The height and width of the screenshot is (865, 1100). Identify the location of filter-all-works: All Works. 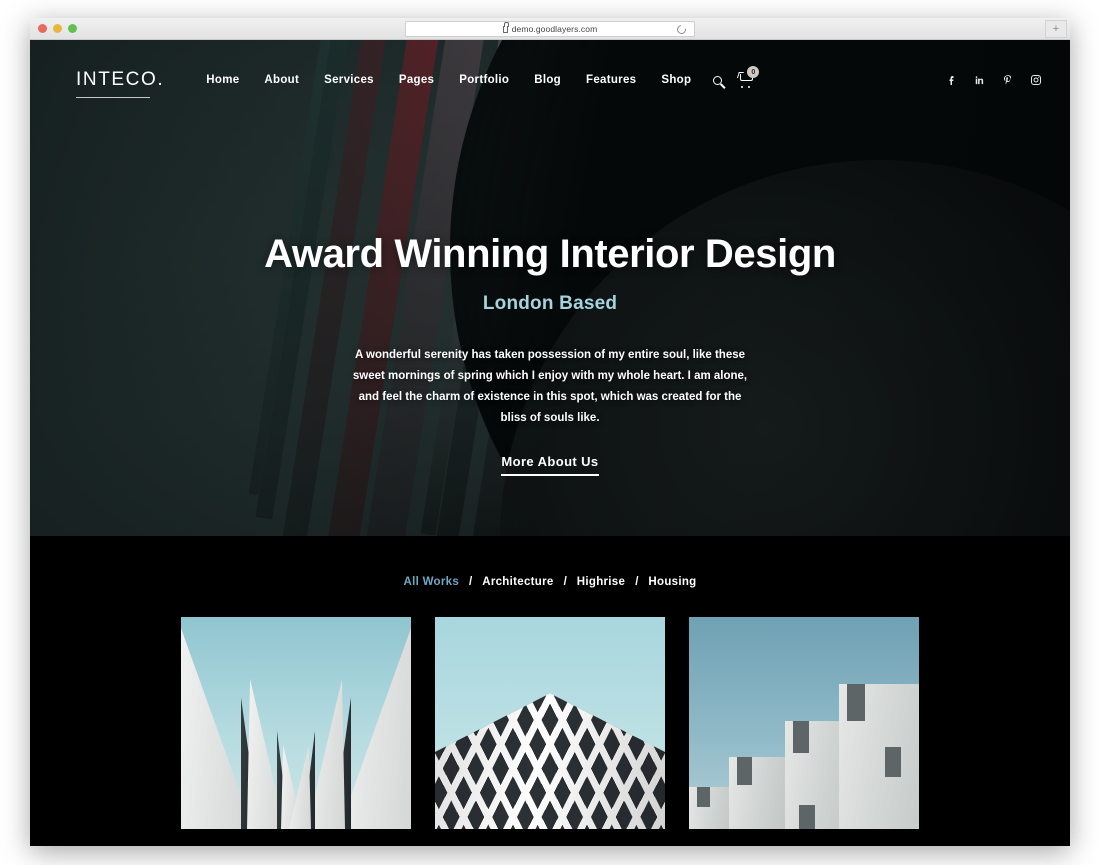
(431, 582).